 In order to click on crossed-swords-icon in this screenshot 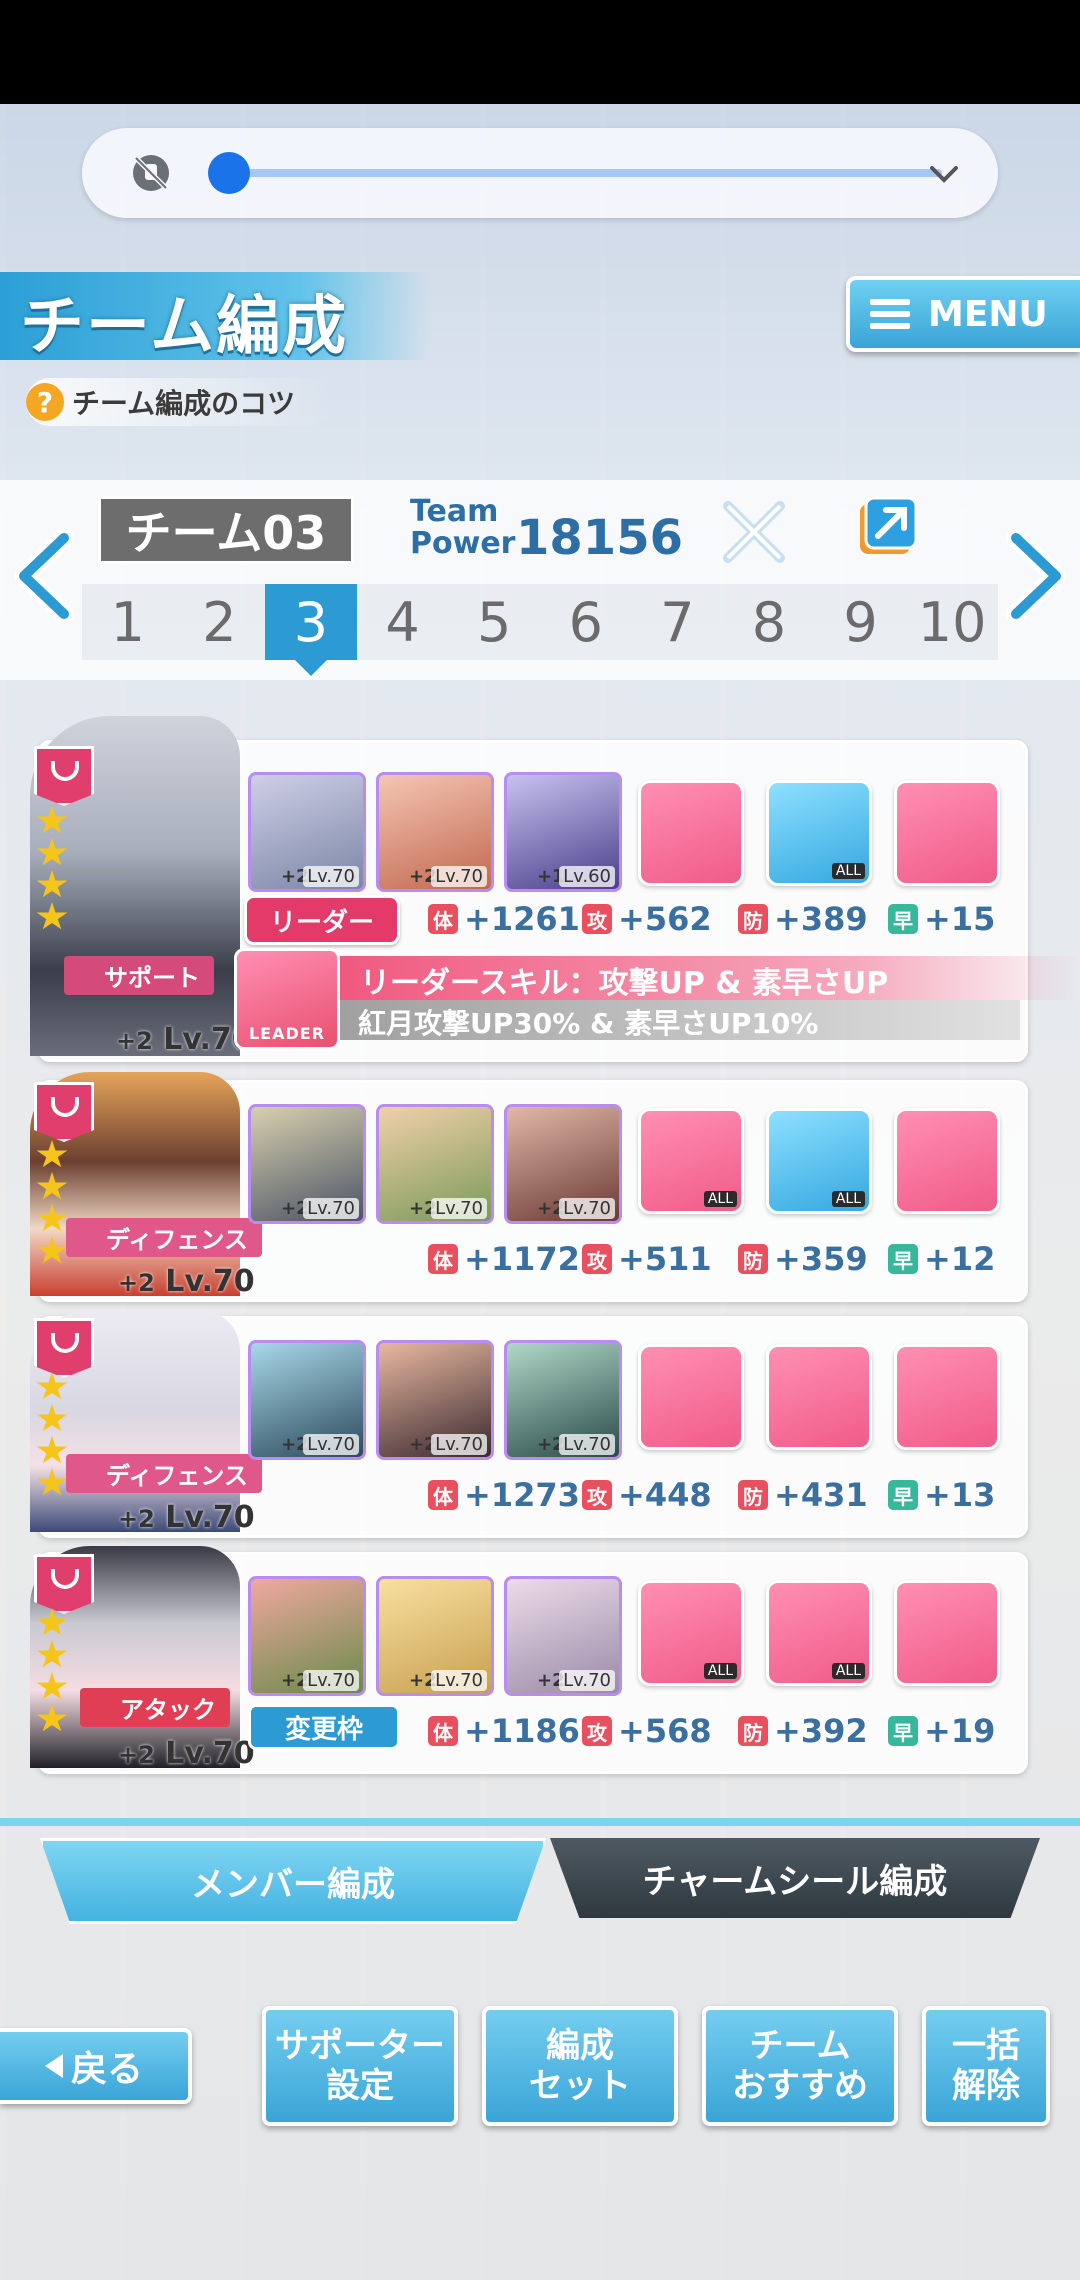, I will do `click(754, 532)`.